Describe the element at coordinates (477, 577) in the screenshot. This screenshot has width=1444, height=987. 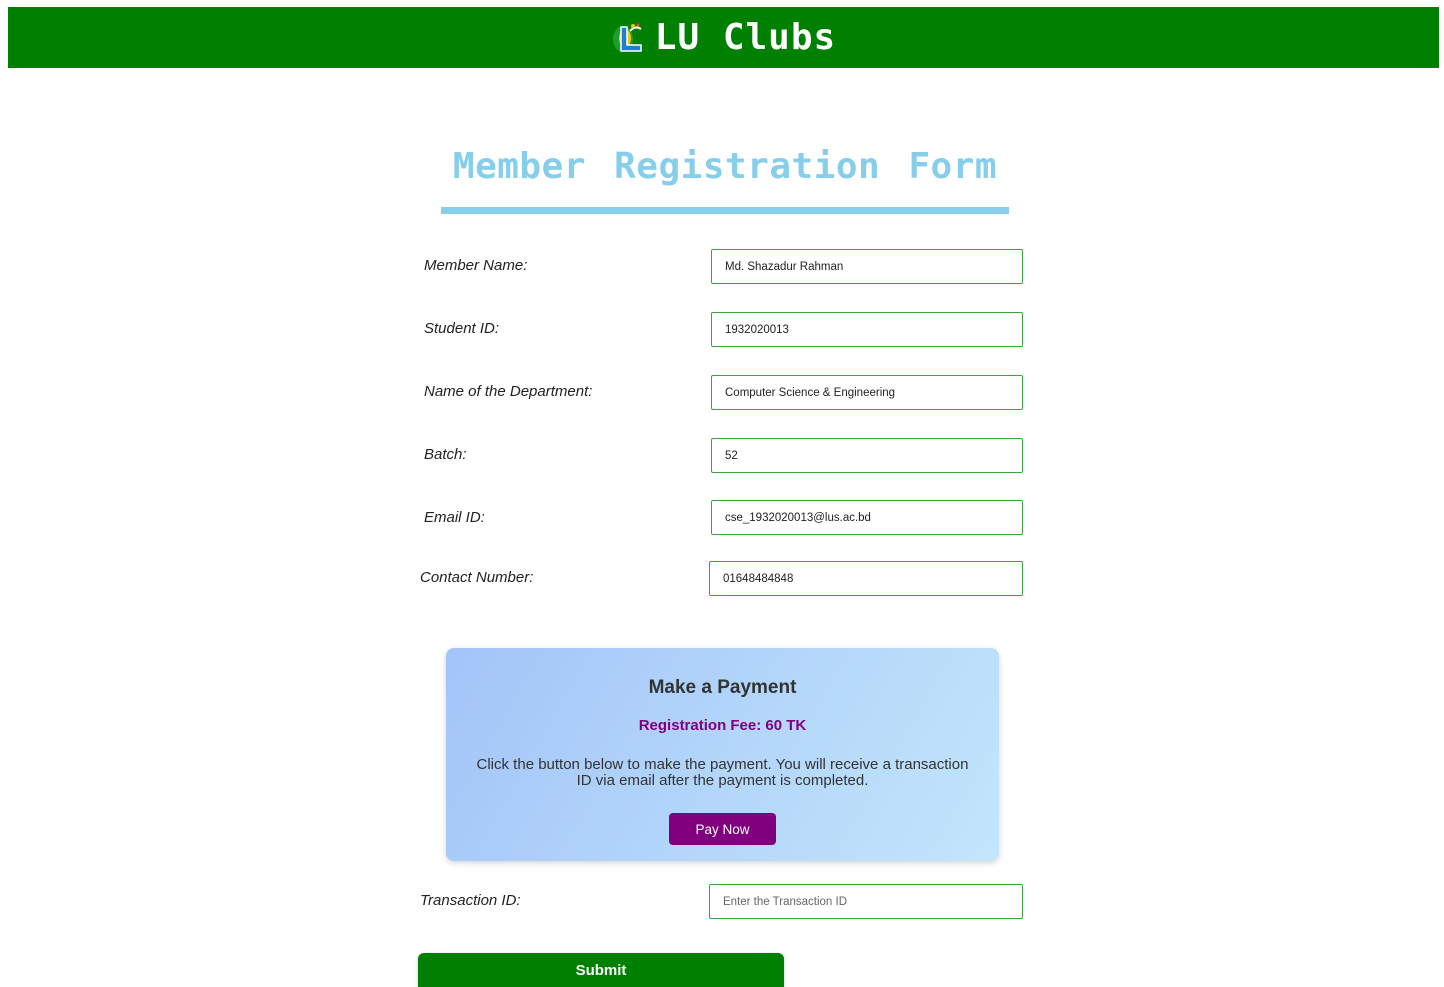
I see `contact-number-label: Contact Number:` at that location.